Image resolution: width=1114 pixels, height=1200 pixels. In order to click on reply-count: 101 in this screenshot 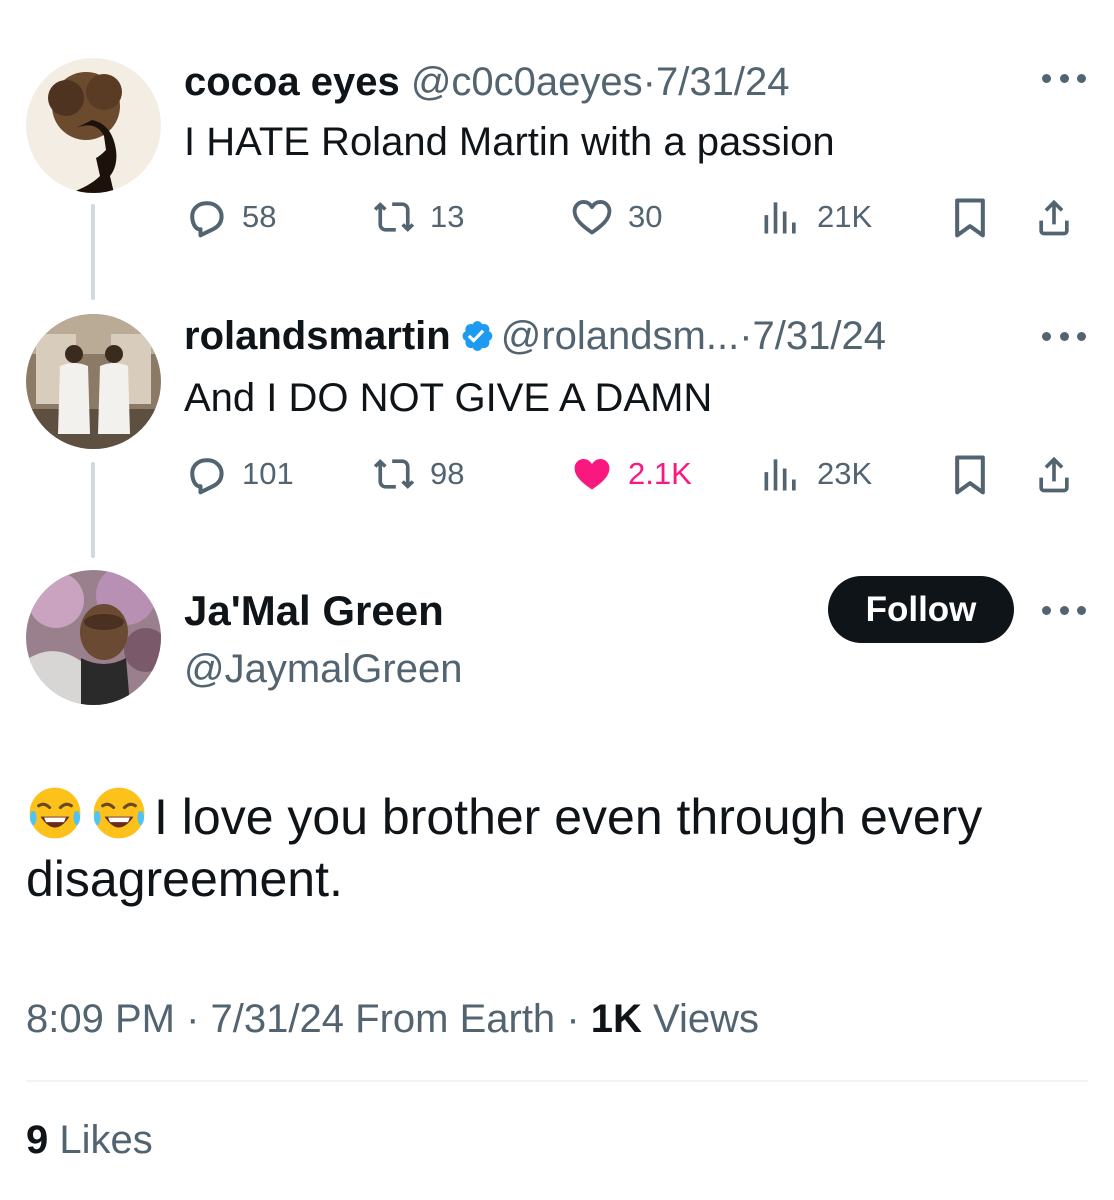, I will do `click(268, 473)`.